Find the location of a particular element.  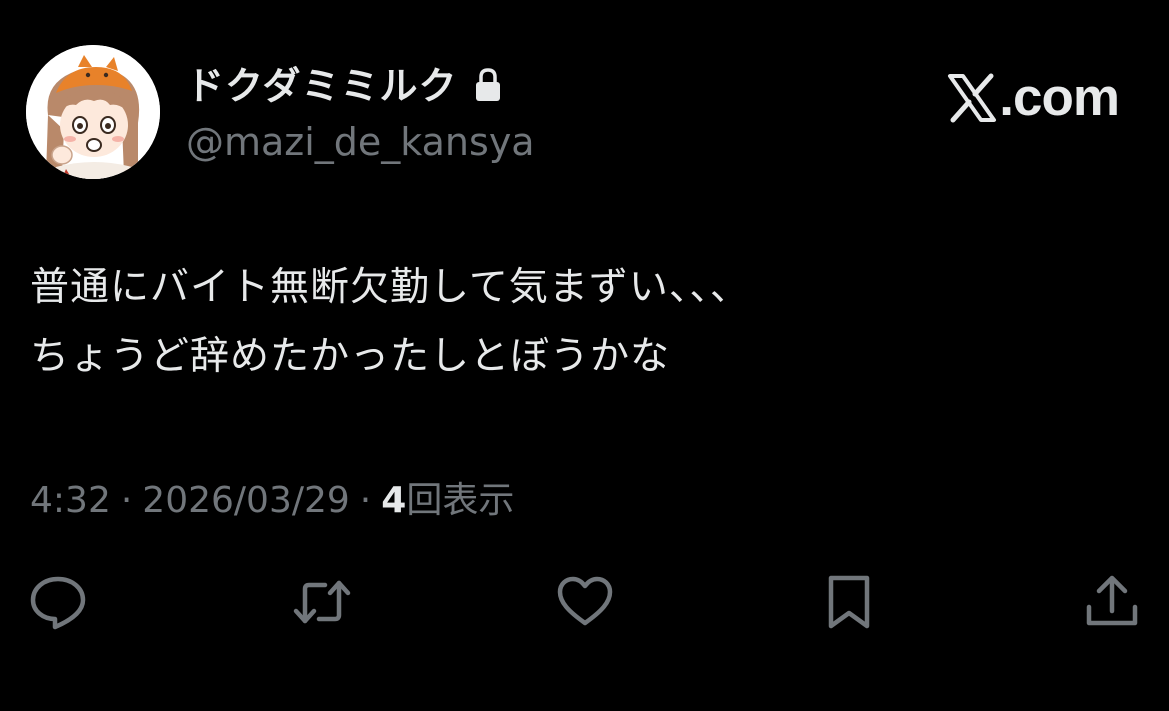

avatar-illustration-icon is located at coordinates (93, 112).